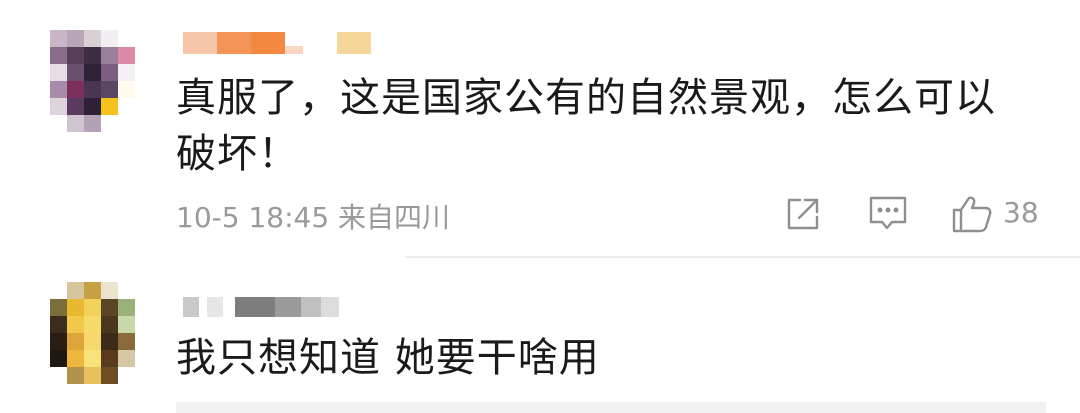  Describe the element at coordinates (888, 214) in the screenshot. I see `reply-icon` at that location.